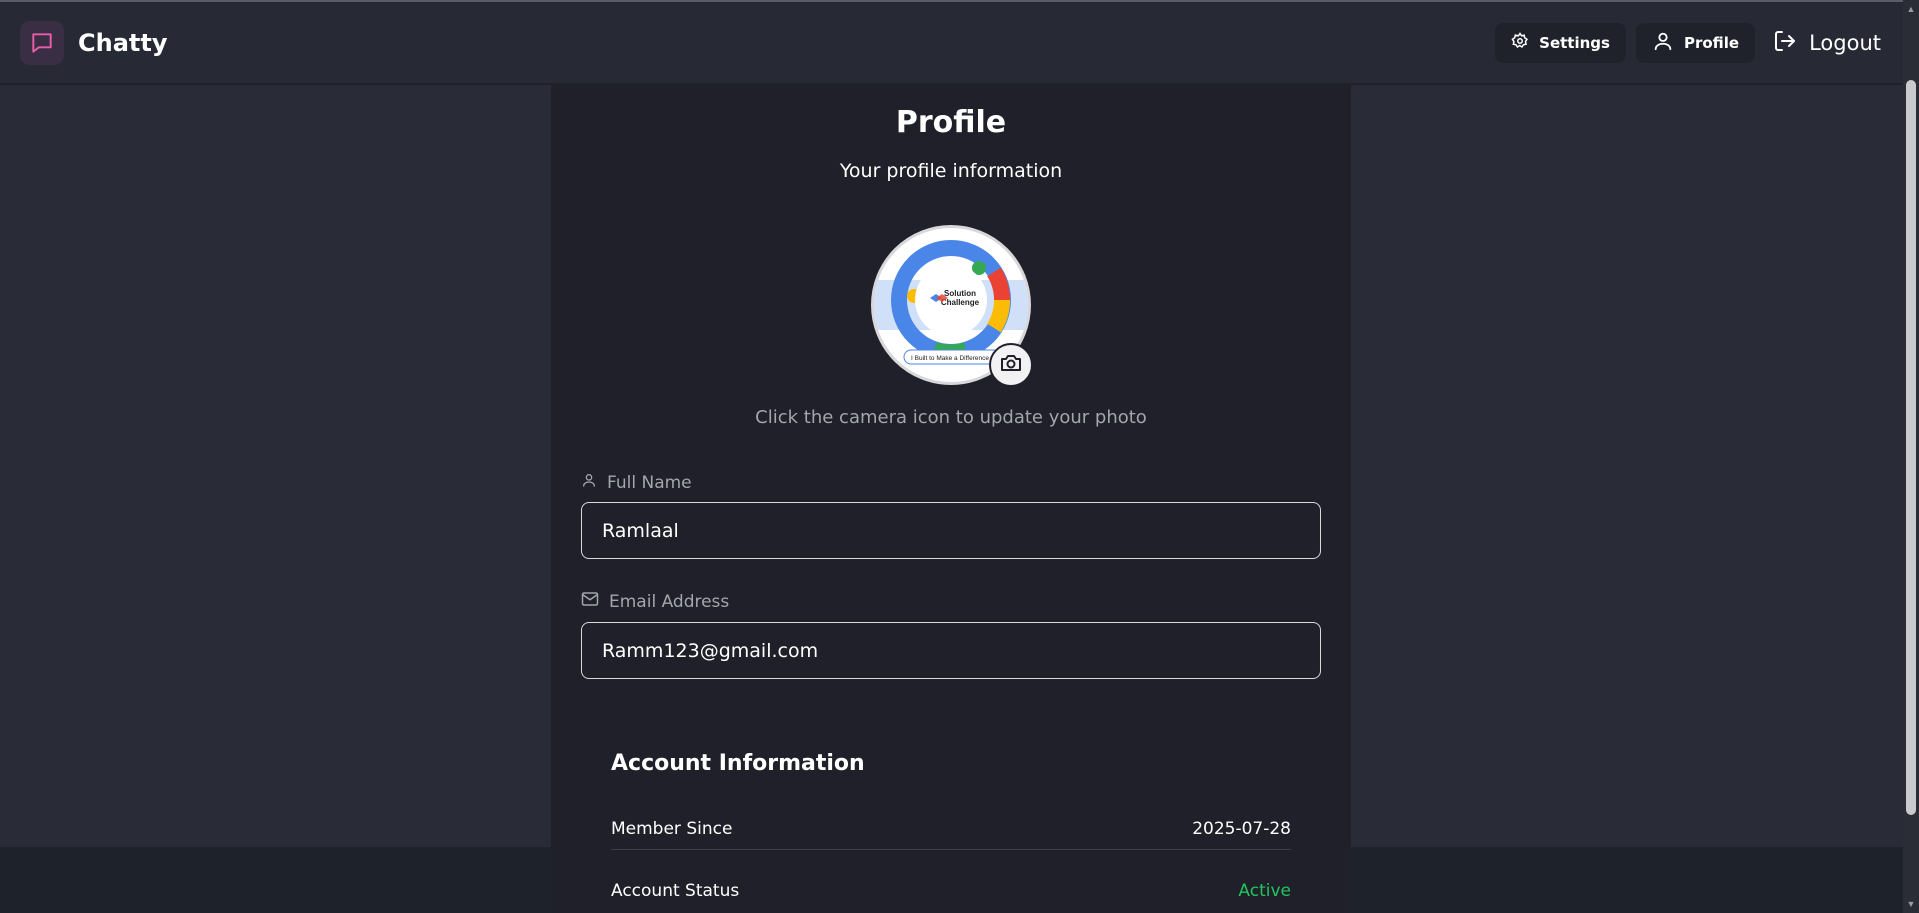  Describe the element at coordinates (951, 891) in the screenshot. I see `account-status-row: Account Status Active` at that location.